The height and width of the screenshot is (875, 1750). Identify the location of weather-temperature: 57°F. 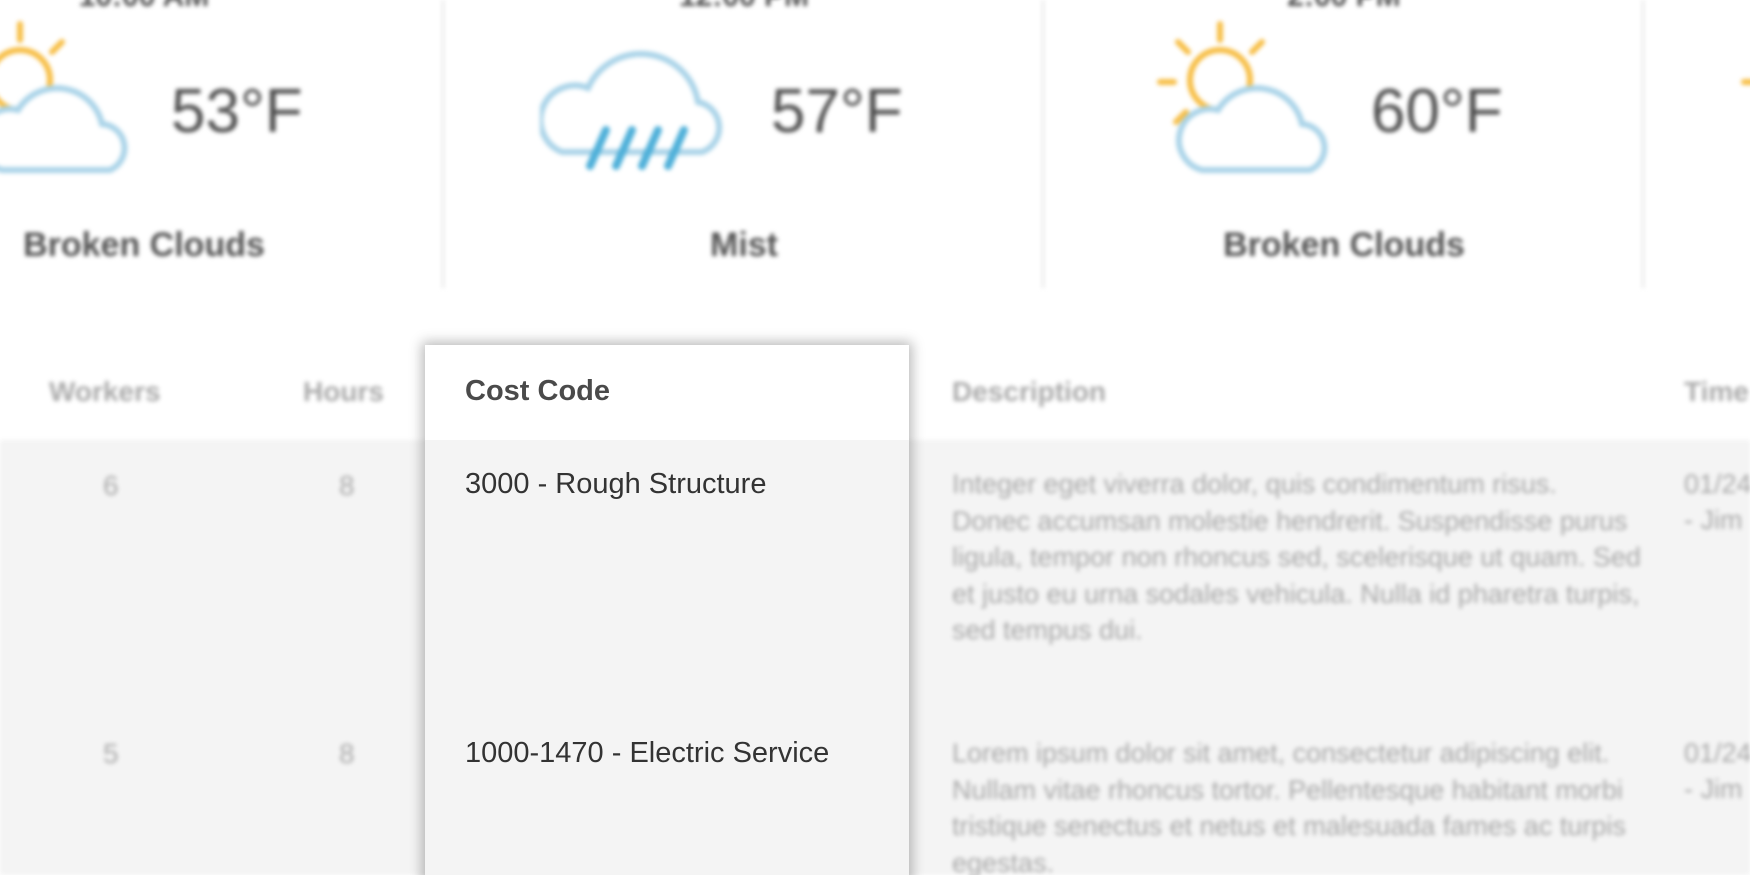
(837, 111).